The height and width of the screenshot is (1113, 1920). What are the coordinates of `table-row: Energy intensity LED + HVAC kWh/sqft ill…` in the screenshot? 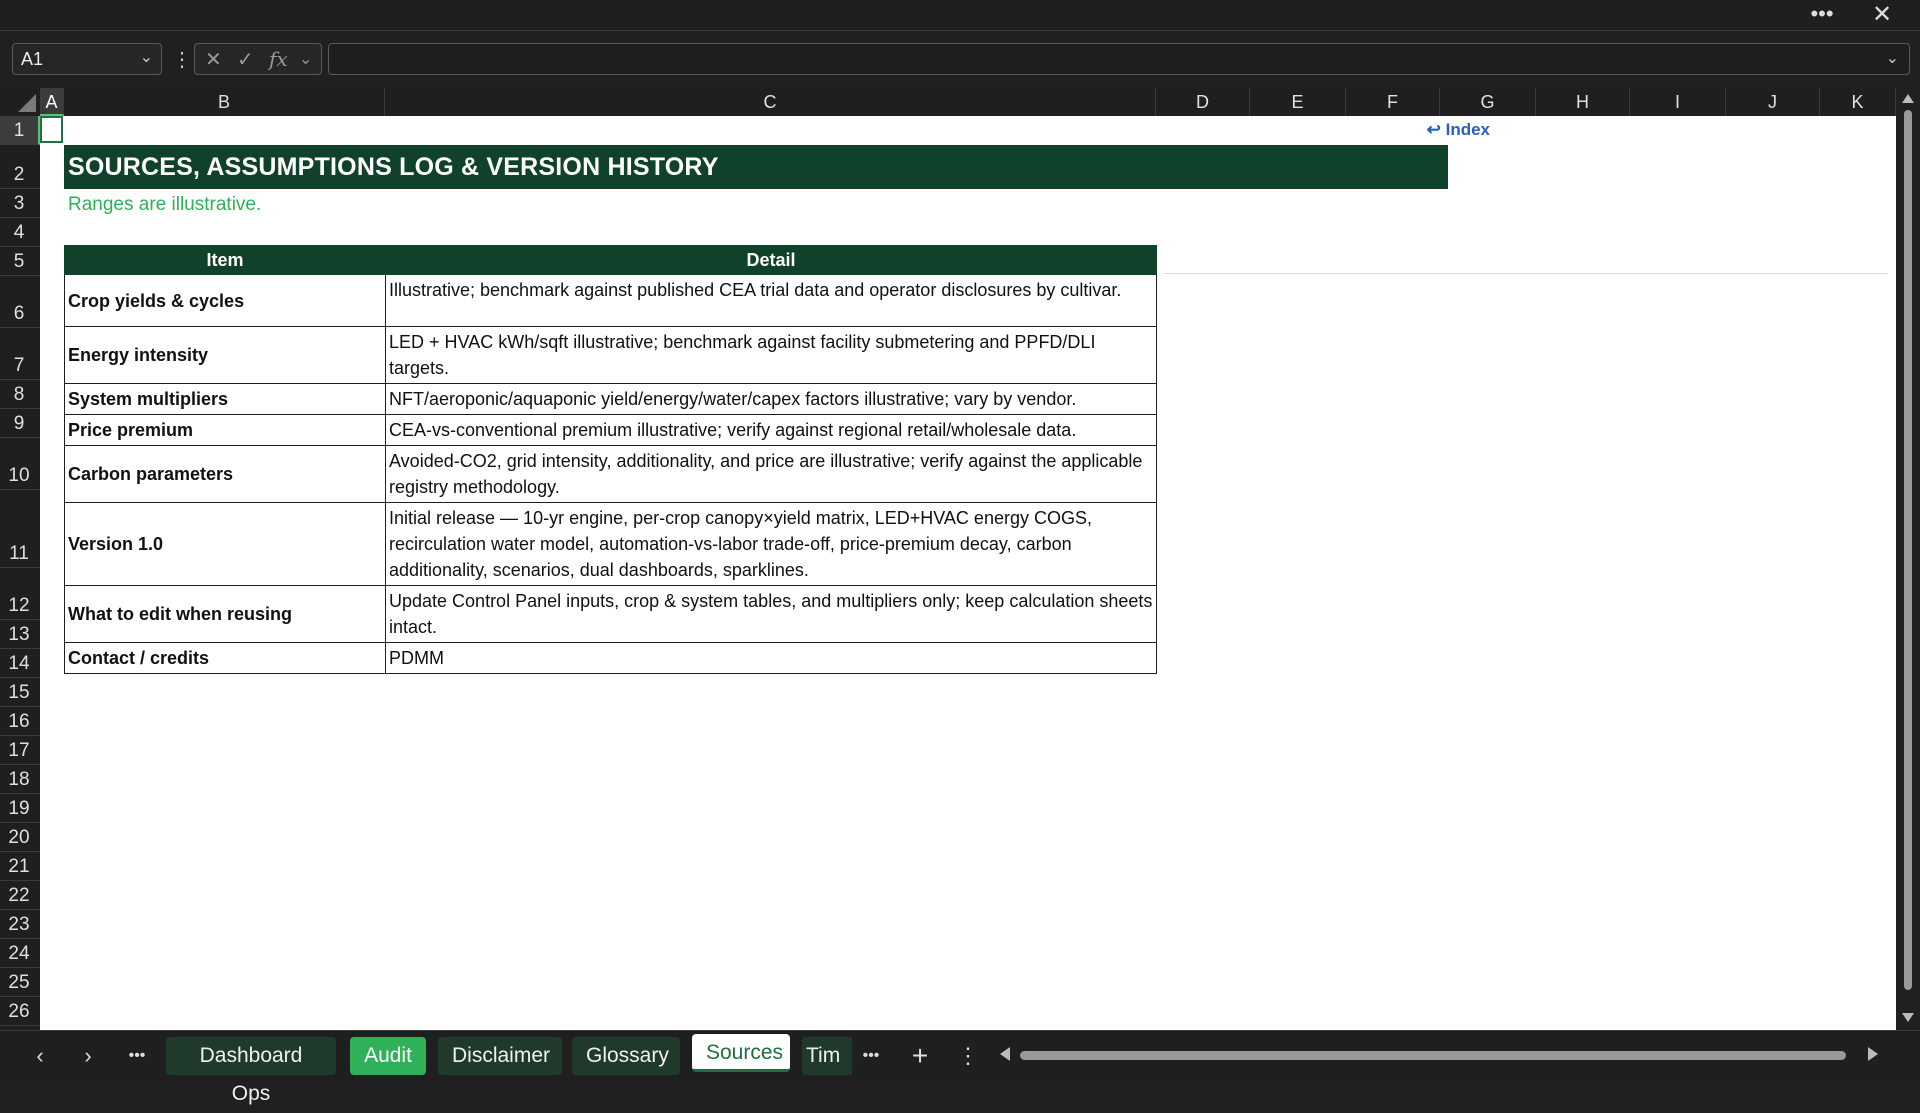 It's located at (610, 355).